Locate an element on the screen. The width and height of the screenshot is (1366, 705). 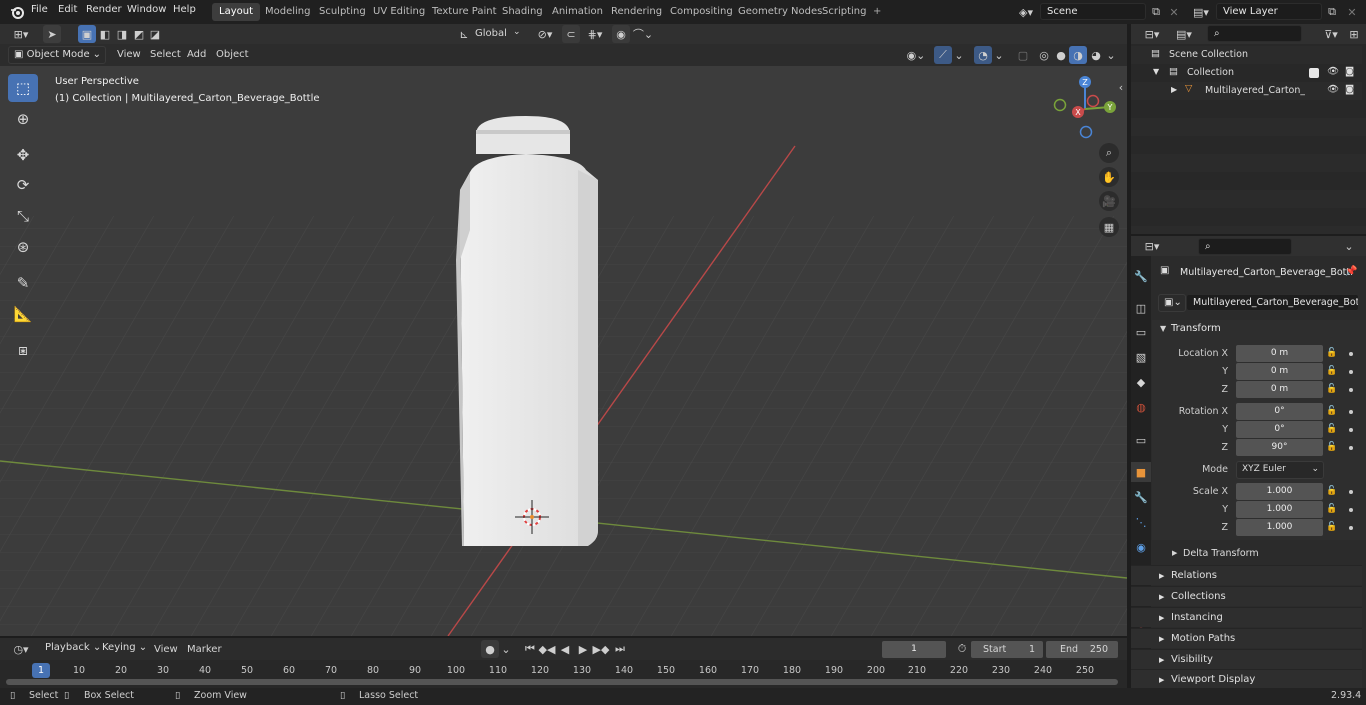
select-tool-icon: ➤ is located at coordinates (52, 34).